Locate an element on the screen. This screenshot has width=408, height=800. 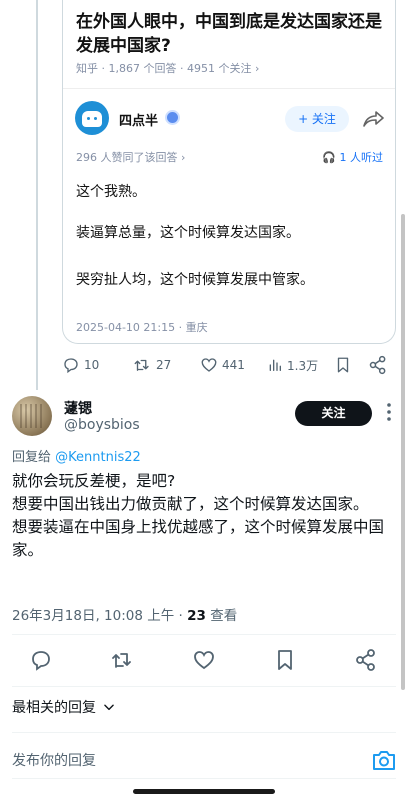
home-indicator is located at coordinates (204, 791).